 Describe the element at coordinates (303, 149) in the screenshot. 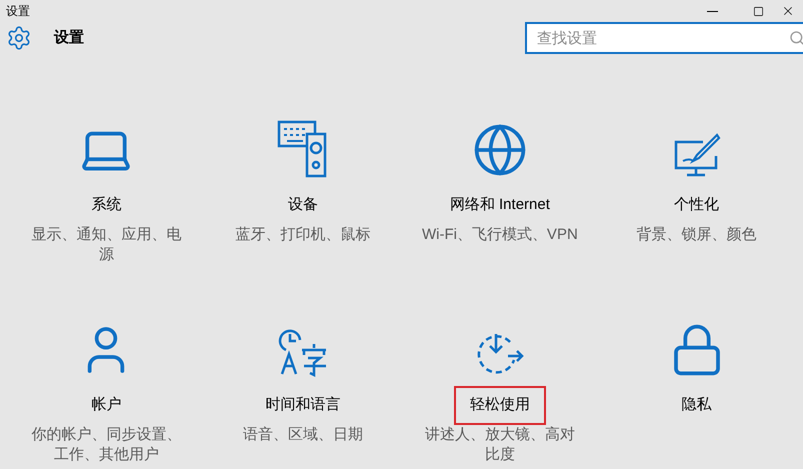

I see `keyboard-speaker-icon` at that location.